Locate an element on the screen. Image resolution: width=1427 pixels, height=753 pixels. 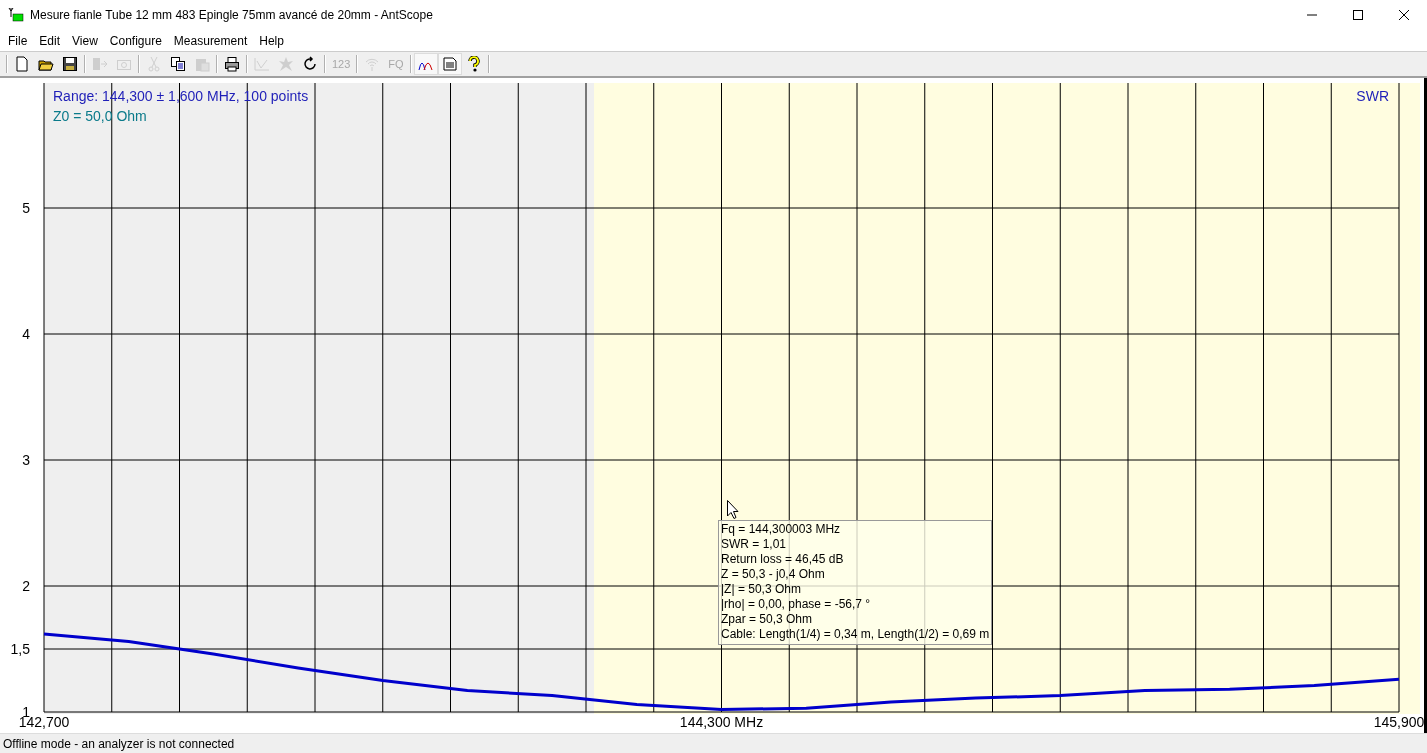
menu-item: File is located at coordinates (19, 40).